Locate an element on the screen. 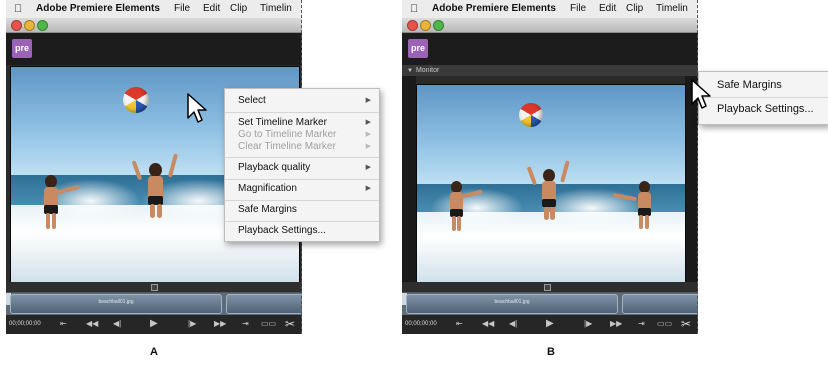  monitor-panel-header: ▼ Monitor is located at coordinates (550, 70).